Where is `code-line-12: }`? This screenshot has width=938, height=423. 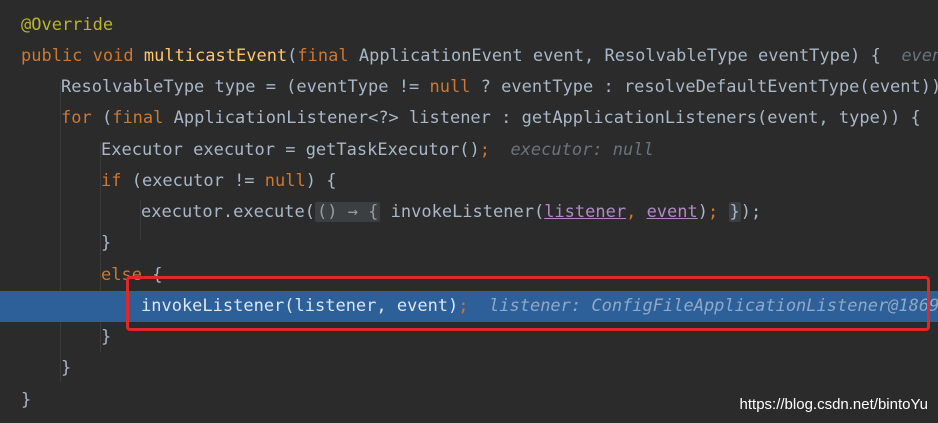
code-line-12: } is located at coordinates (469, 368).